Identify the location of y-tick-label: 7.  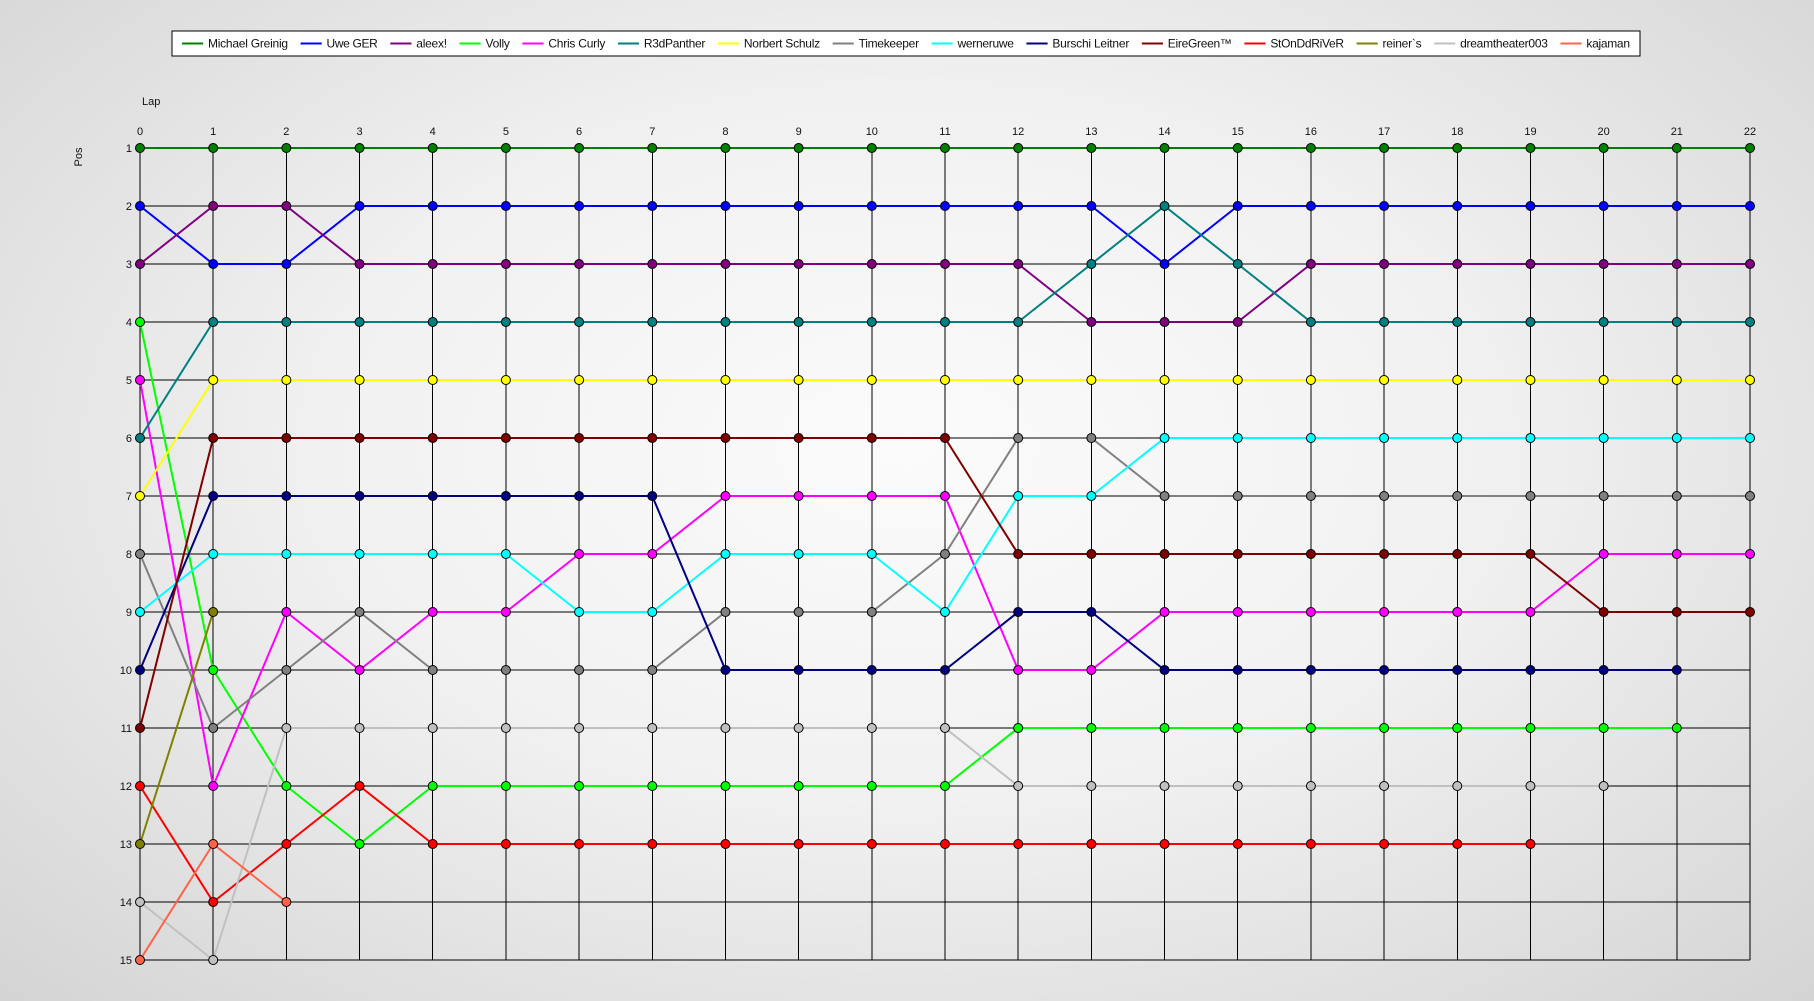
(129, 497).